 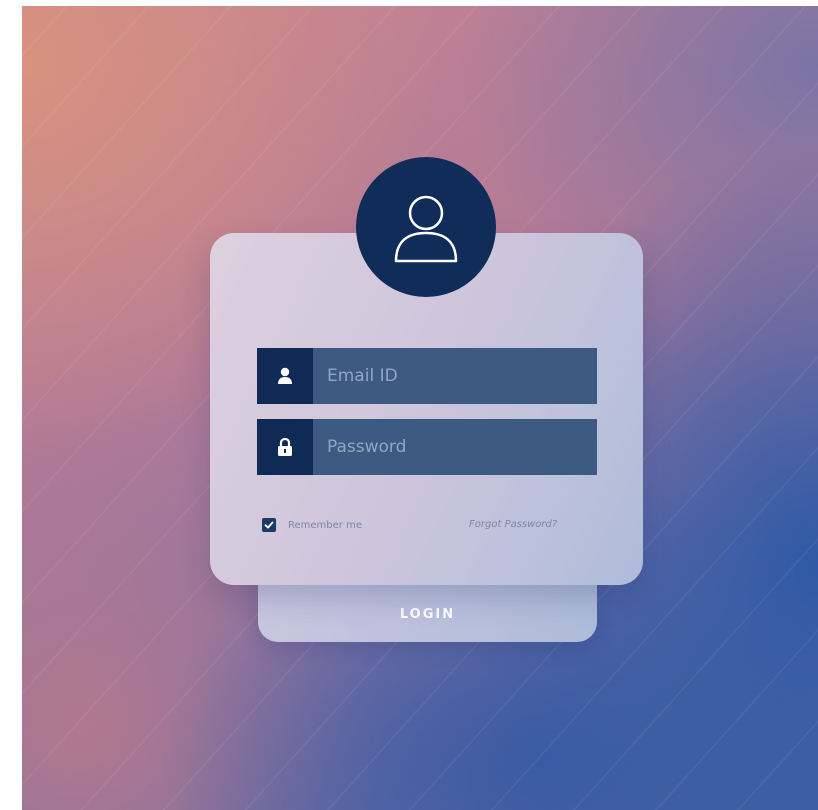 What do you see at coordinates (285, 376) in the screenshot?
I see `user-icon` at bounding box center [285, 376].